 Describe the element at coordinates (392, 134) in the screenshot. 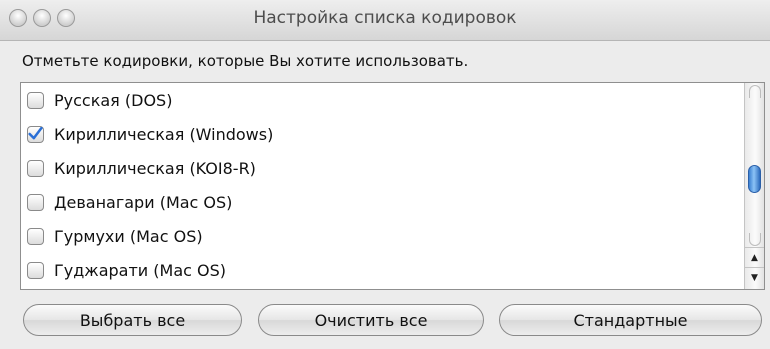

I see `list-item-encoding: Кириллическая (Windows)` at that location.